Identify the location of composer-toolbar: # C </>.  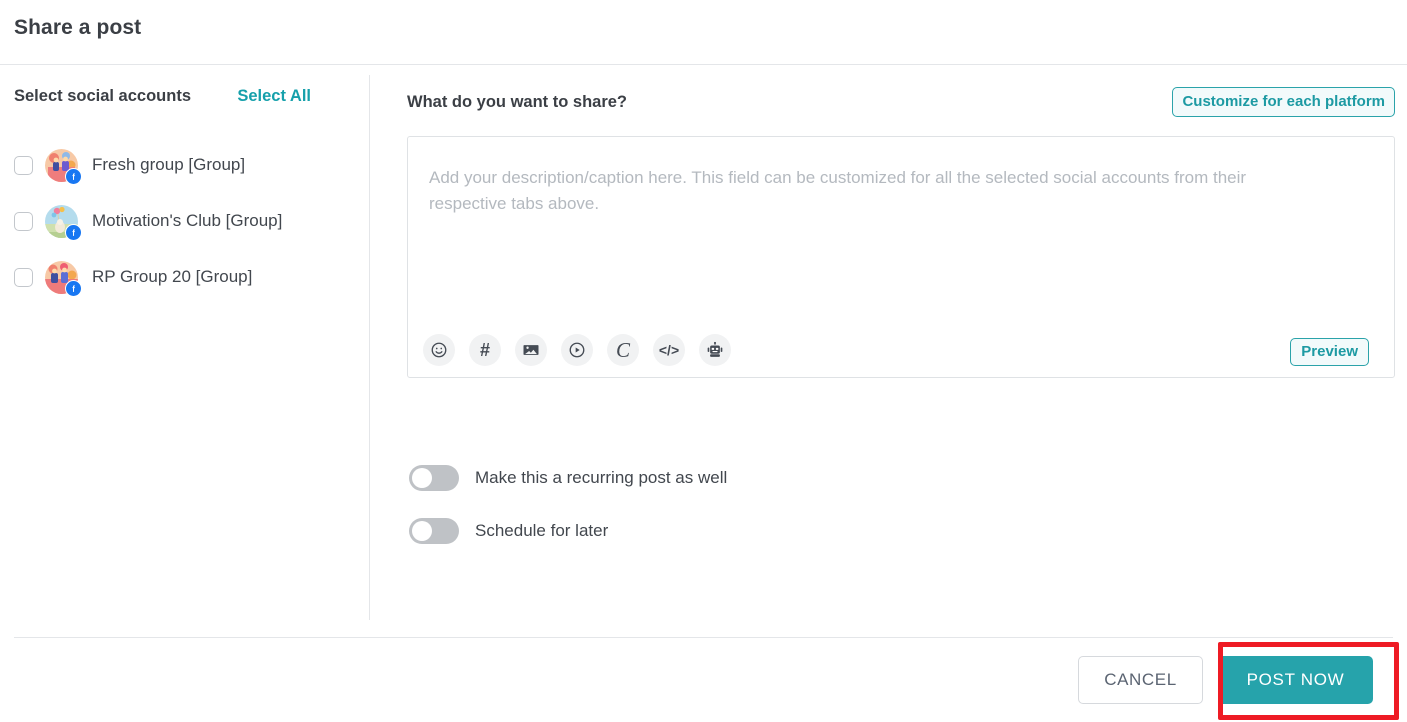
(577, 350).